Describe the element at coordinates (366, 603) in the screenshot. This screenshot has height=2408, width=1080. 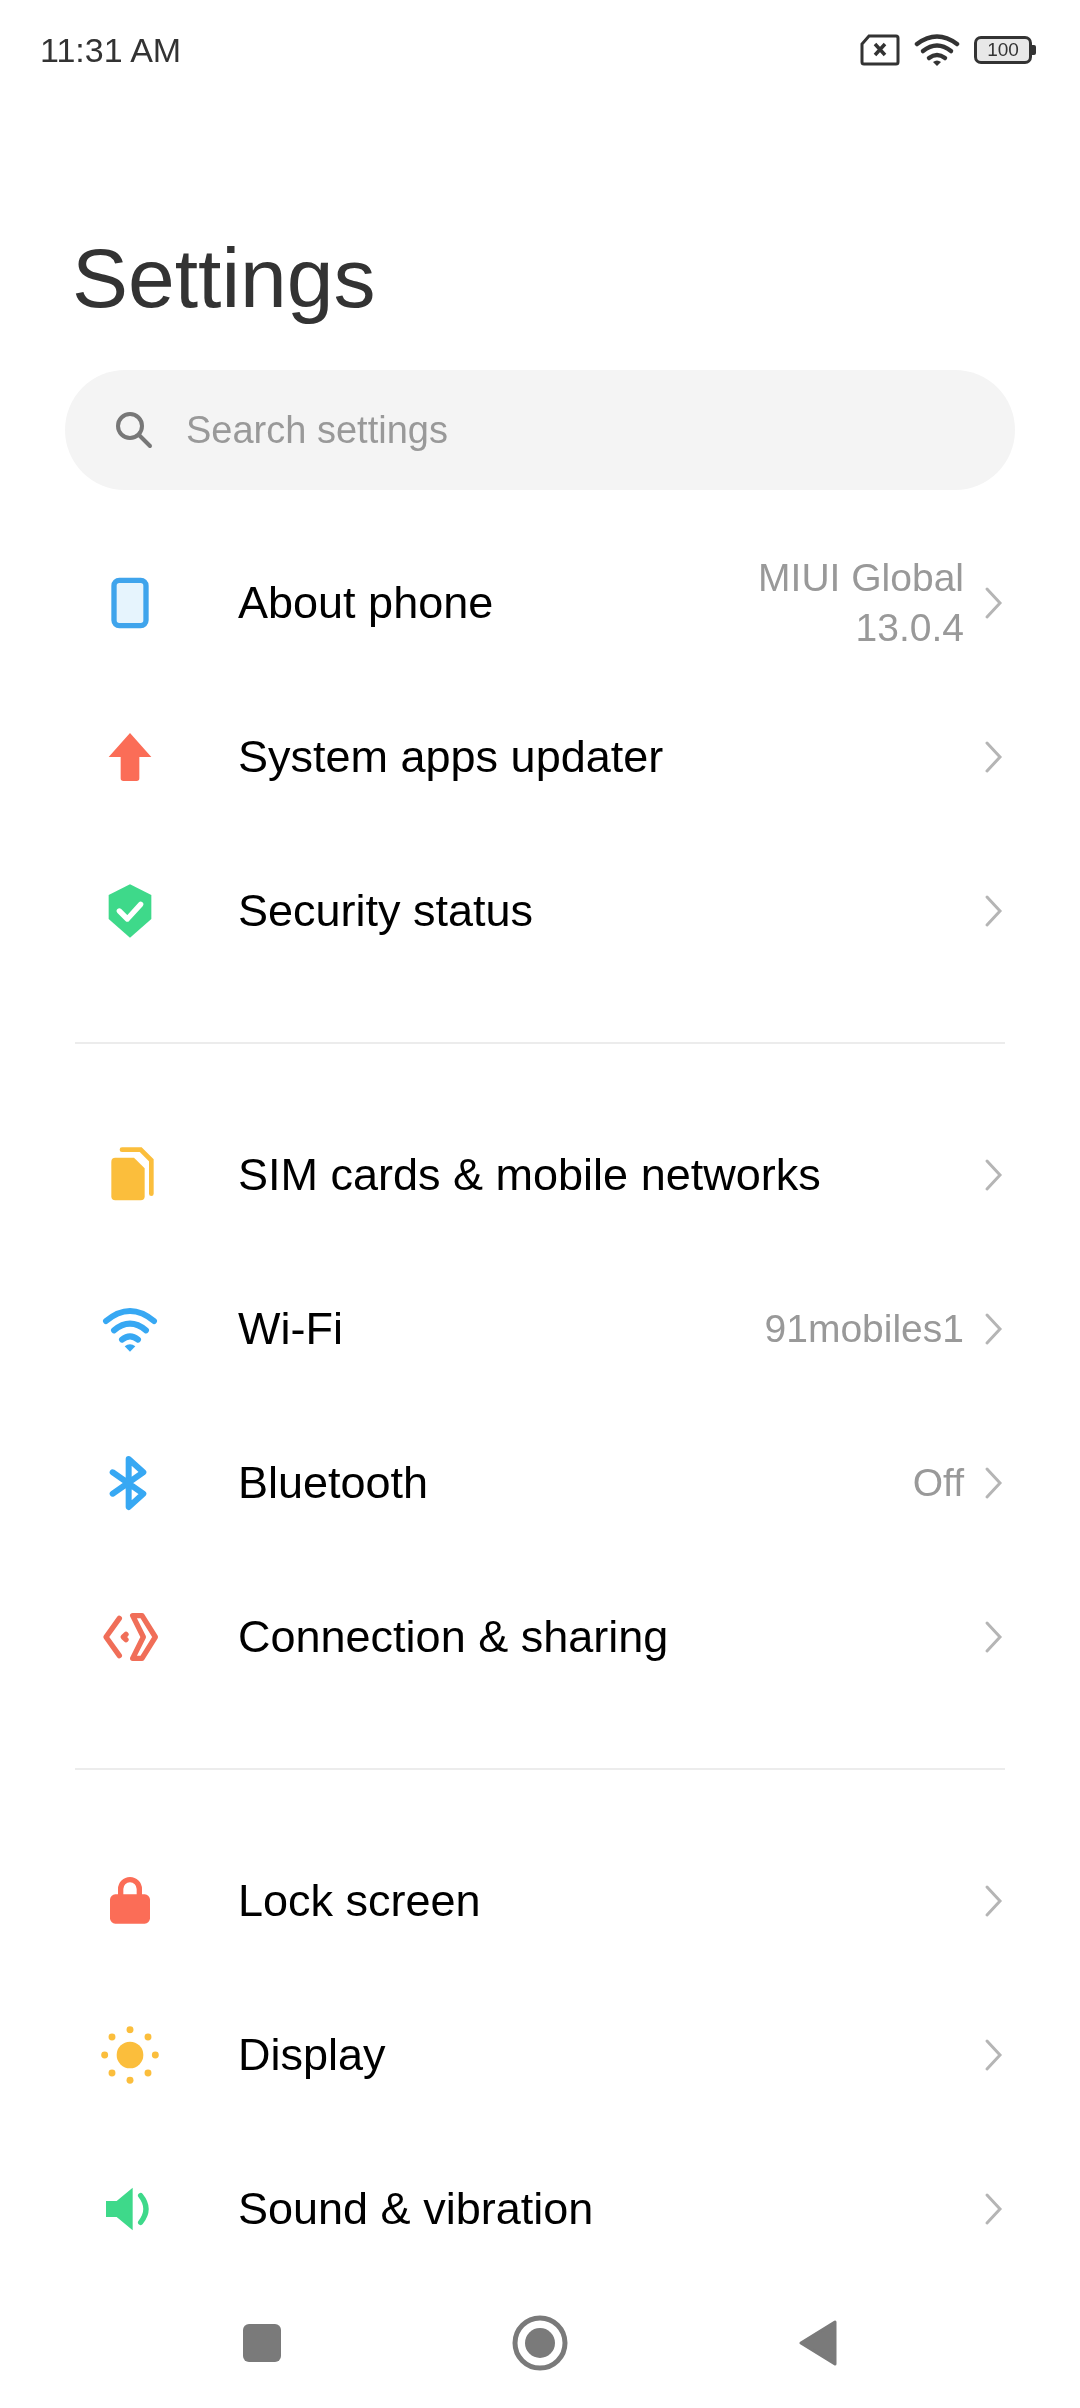
I see `item-label: About phone` at that location.